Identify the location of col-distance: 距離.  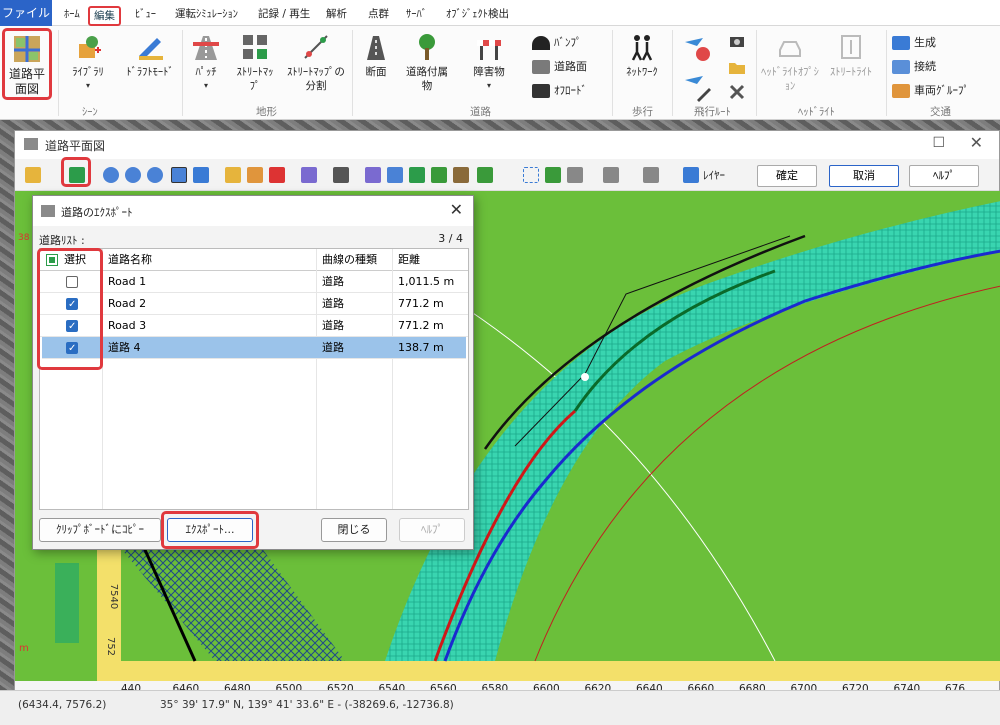
(409, 260).